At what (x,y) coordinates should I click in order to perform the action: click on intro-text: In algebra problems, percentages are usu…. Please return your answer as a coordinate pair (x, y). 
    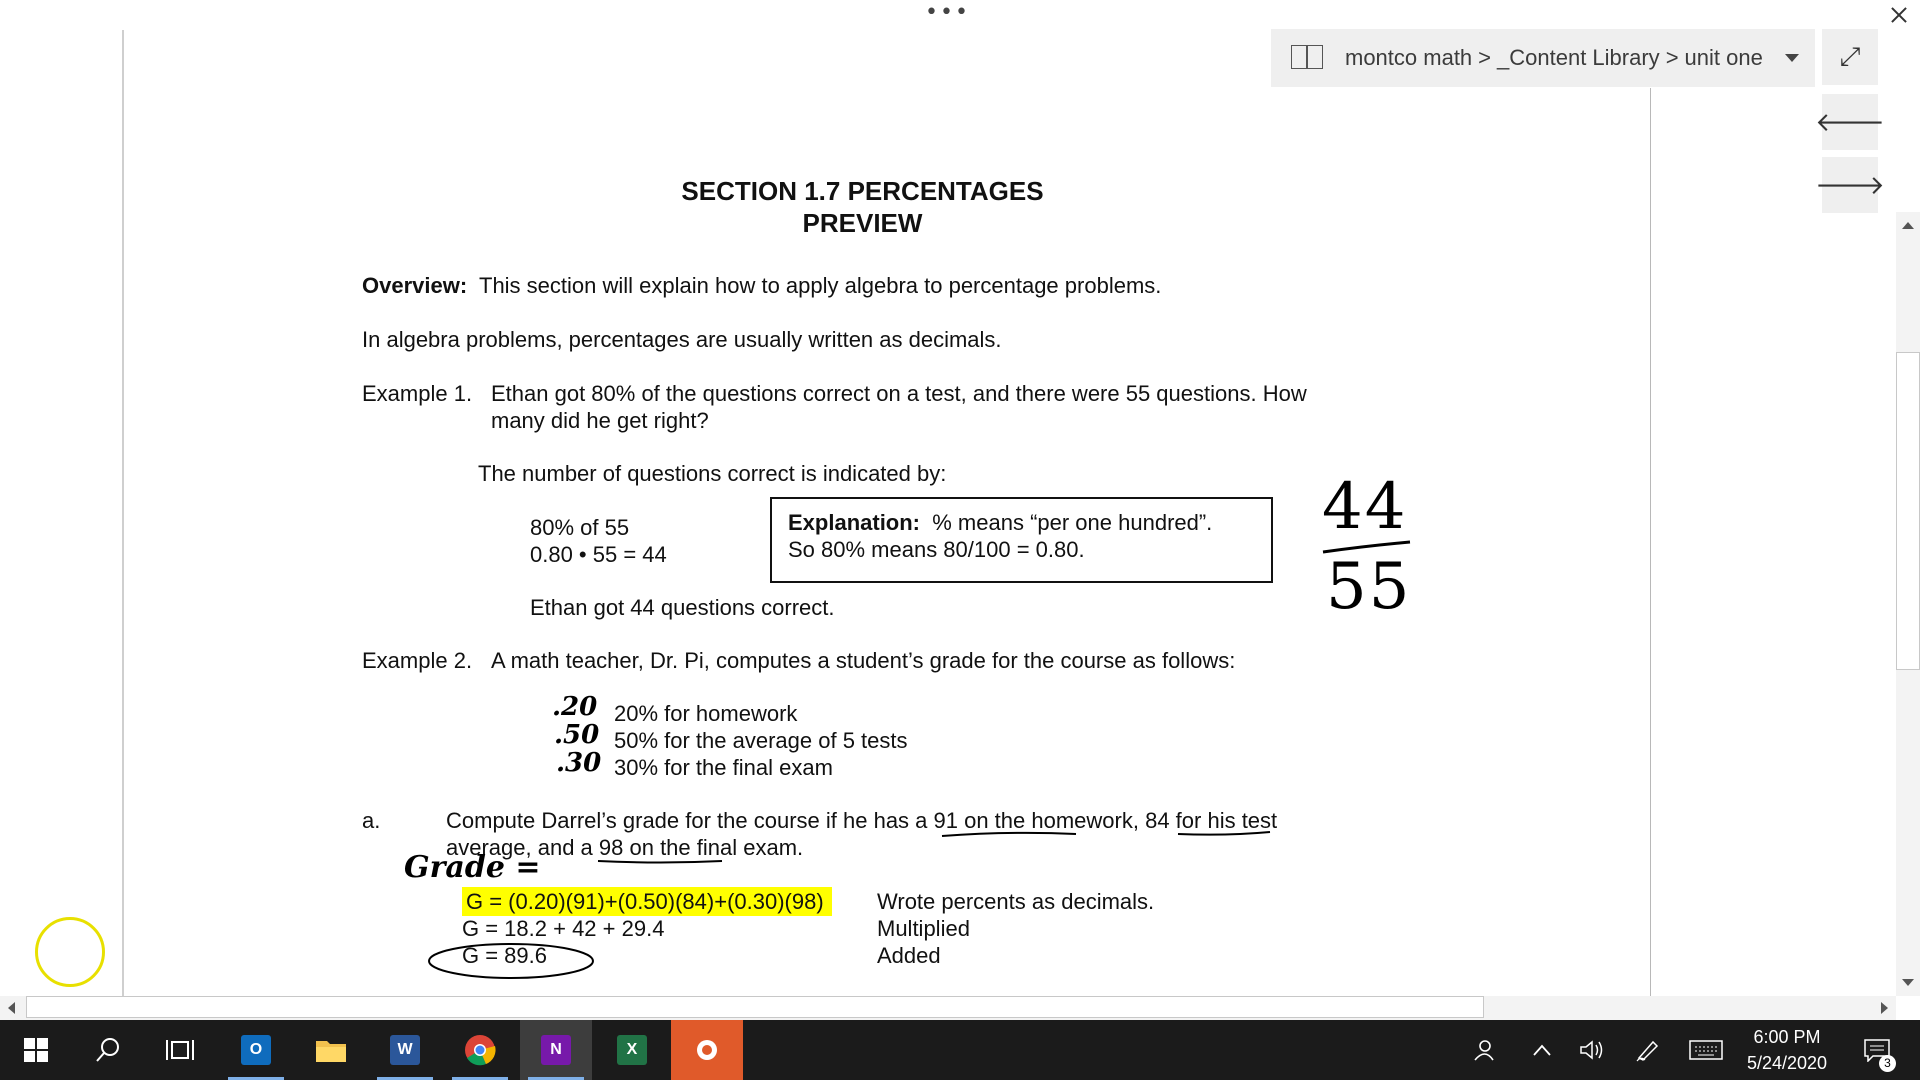
    Looking at the image, I should click on (682, 339).